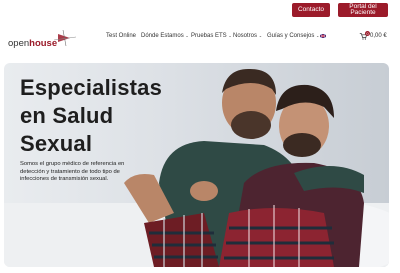 This screenshot has height=273, width=400. I want to click on nav-item-nosotros: Nosotros ⌄, so click(247, 36).